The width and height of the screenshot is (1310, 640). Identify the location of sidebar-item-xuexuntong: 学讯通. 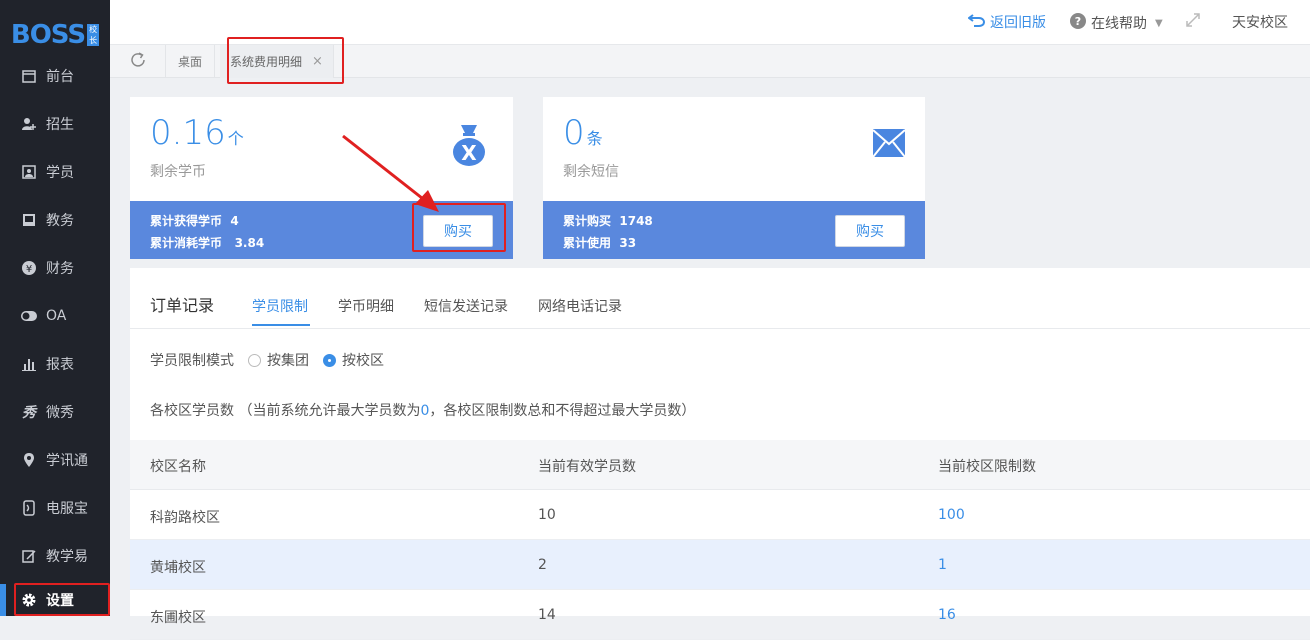
(55, 460).